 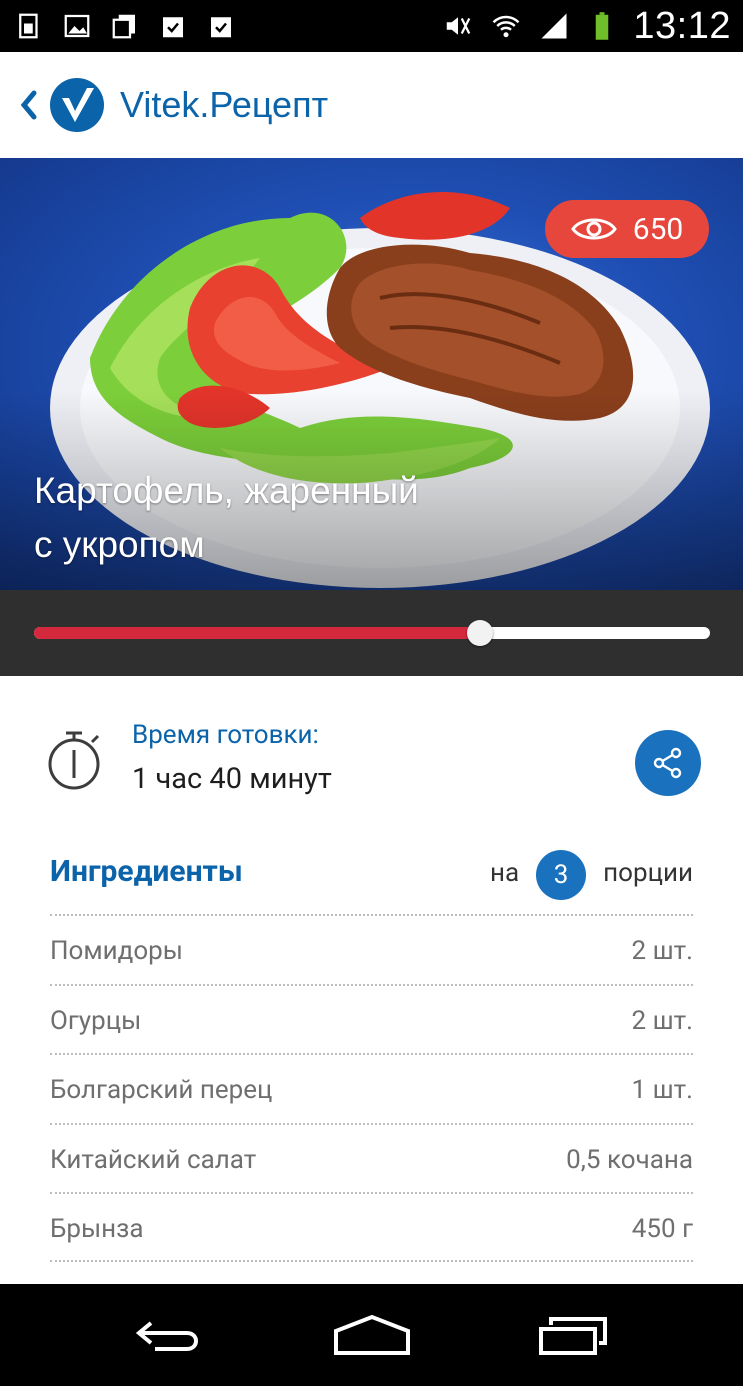 I want to click on share-button, so click(x=668, y=763).